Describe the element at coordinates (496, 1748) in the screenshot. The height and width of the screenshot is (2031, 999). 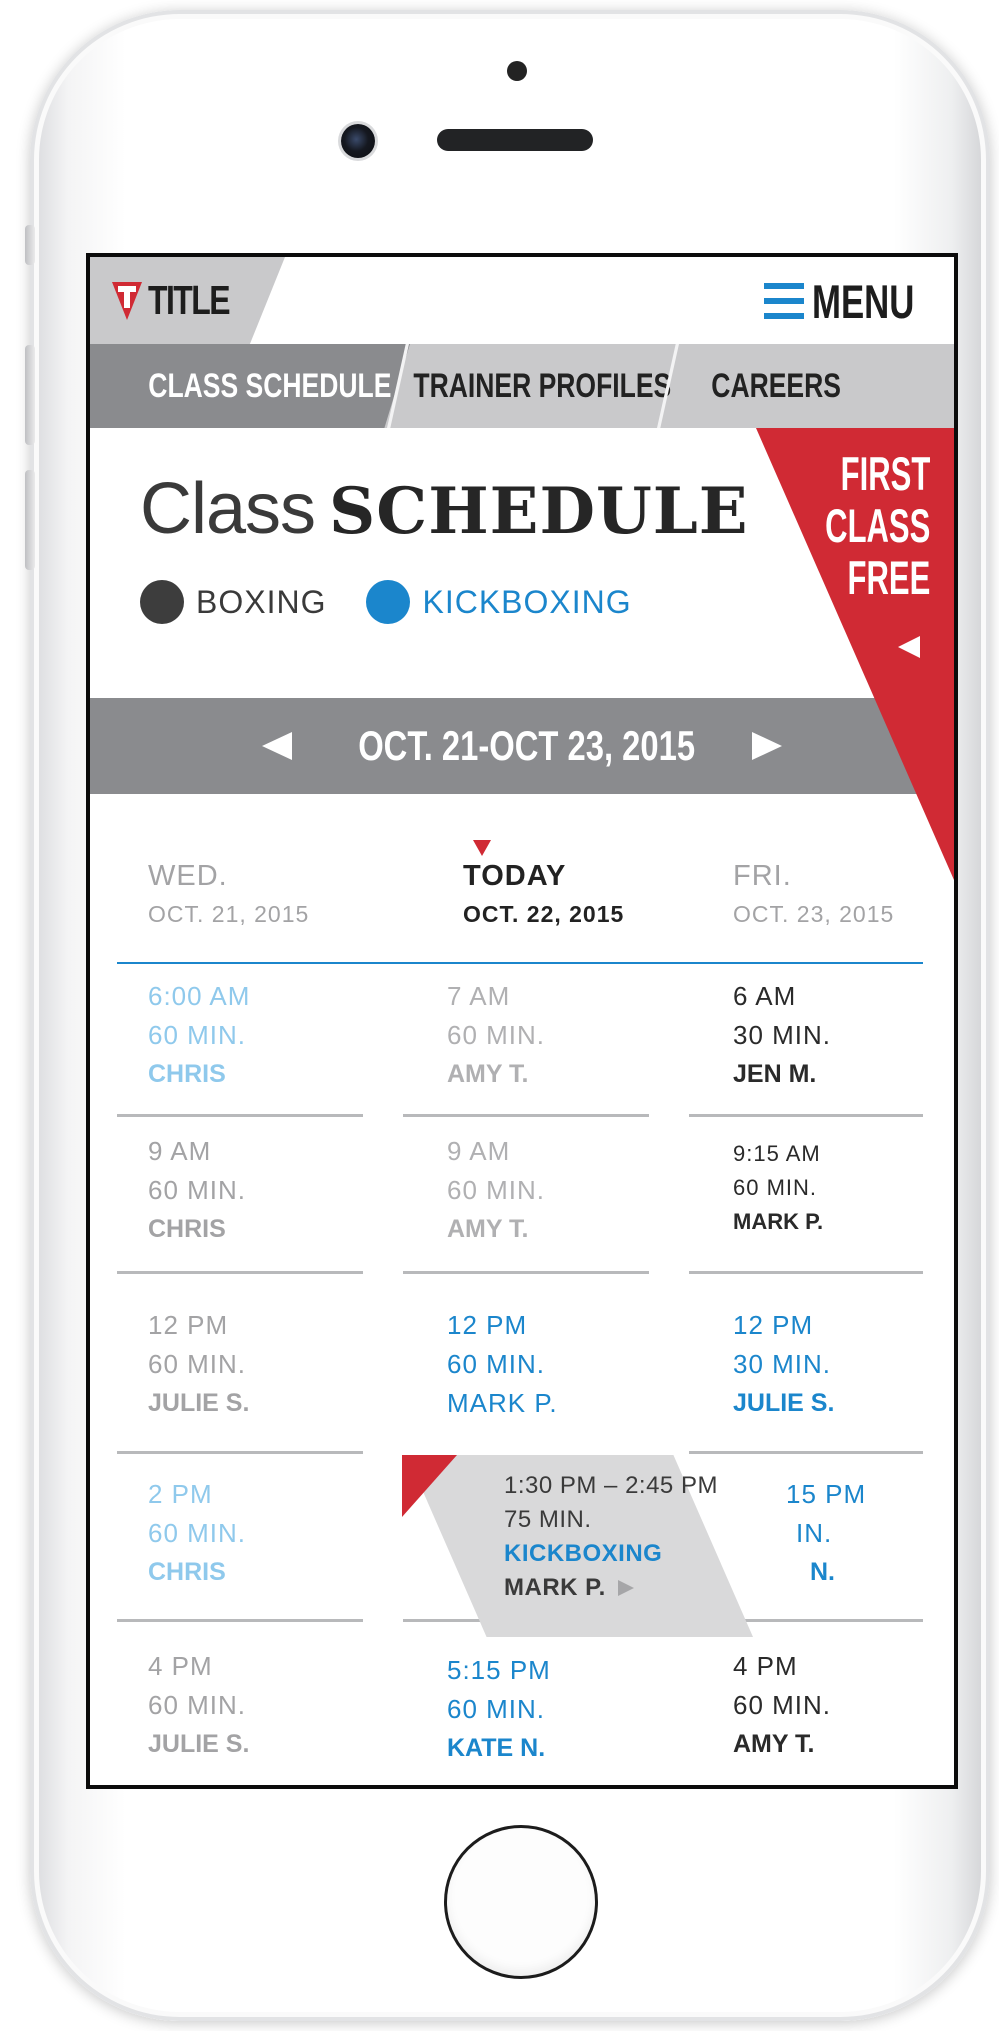
I see `slot-trainer: KATE N.` at that location.